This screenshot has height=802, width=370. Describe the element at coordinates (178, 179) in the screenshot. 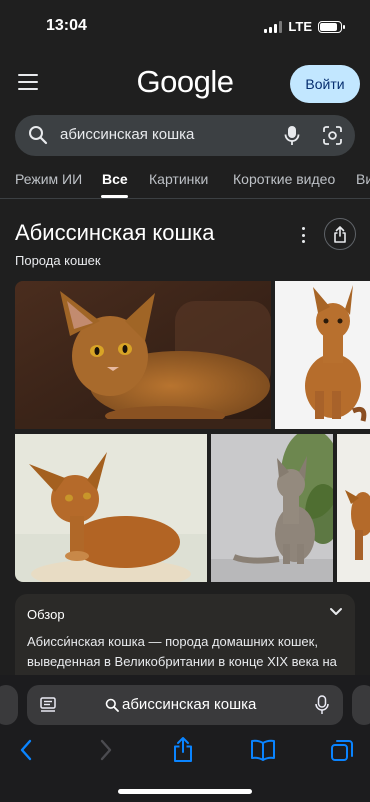

I see `tab-images: Картинки` at that location.